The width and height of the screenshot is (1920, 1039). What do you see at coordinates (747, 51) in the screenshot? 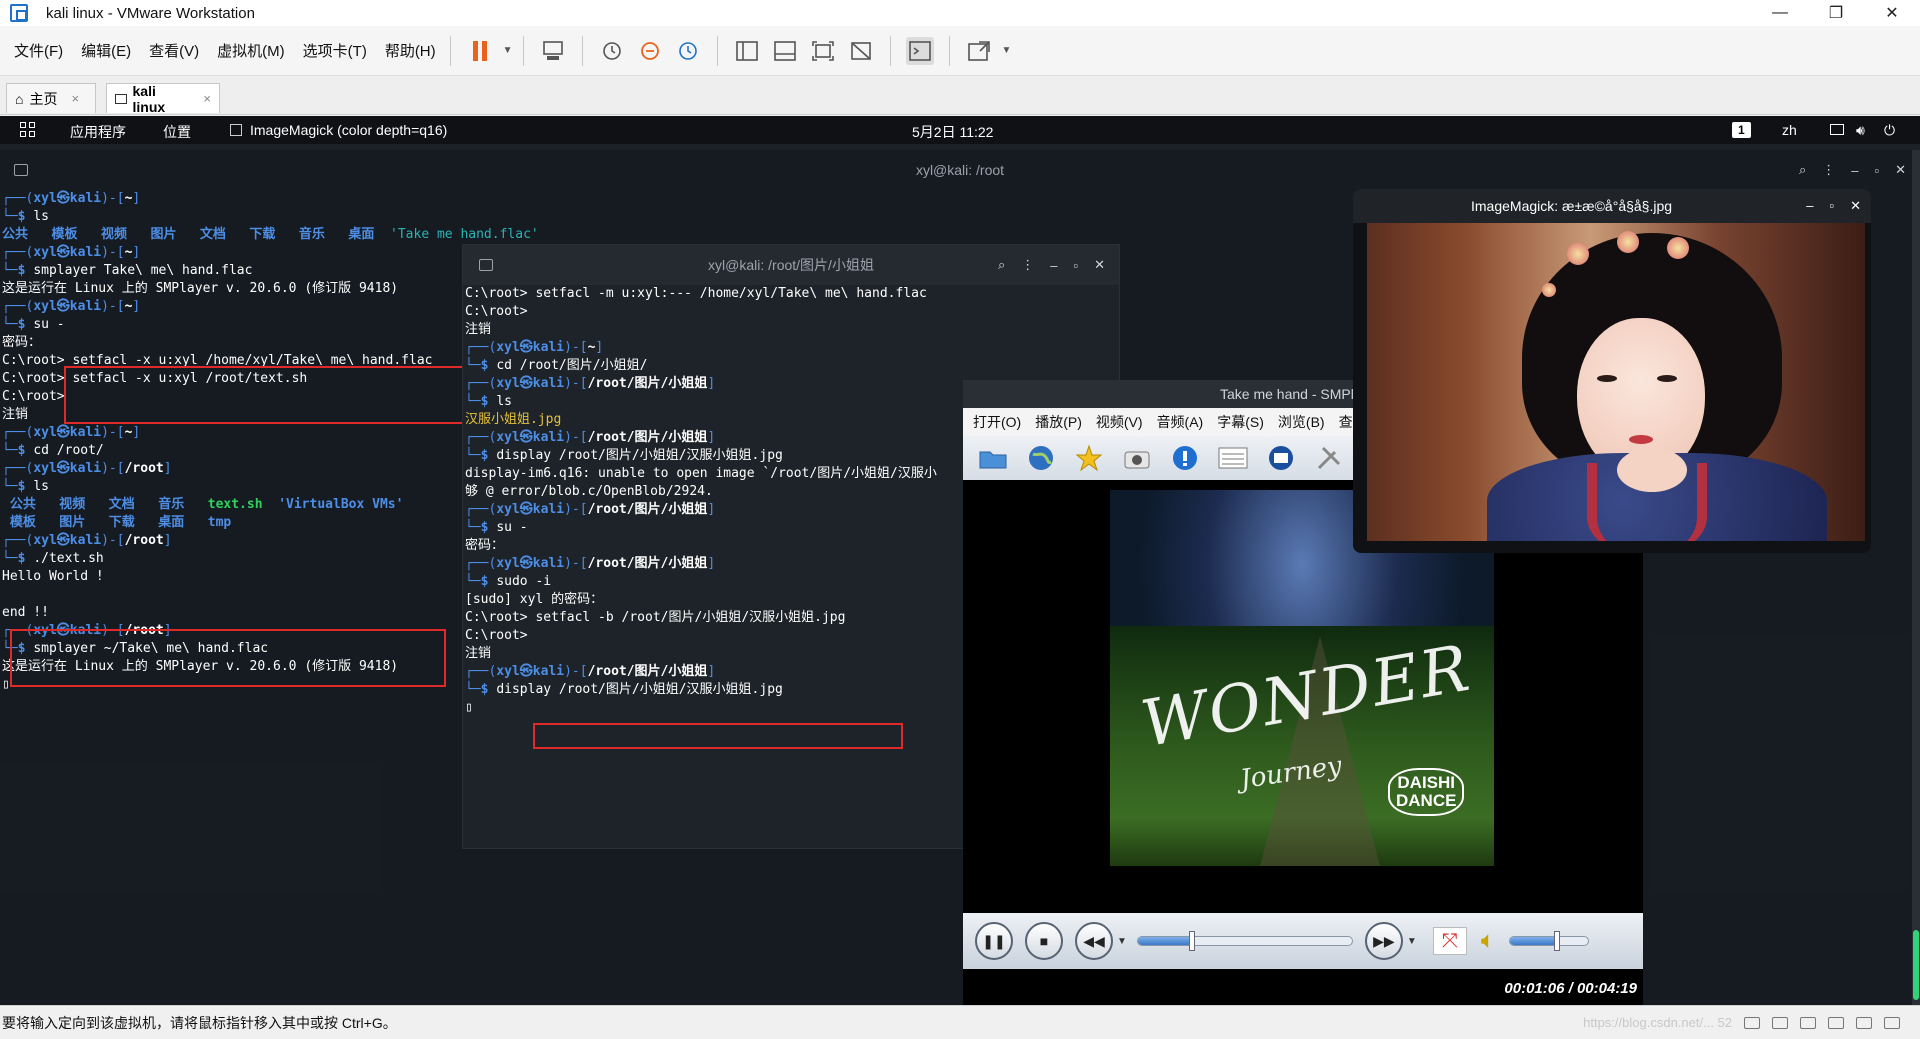
I see `library-view-icon` at bounding box center [747, 51].